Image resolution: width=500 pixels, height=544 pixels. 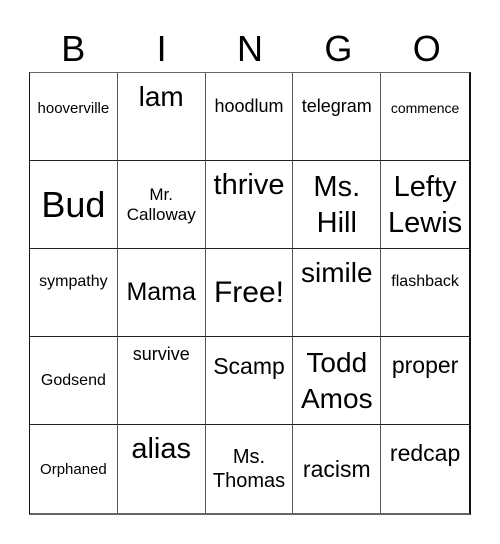 What do you see at coordinates (425, 281) in the screenshot?
I see `cell-text: flashback` at bounding box center [425, 281].